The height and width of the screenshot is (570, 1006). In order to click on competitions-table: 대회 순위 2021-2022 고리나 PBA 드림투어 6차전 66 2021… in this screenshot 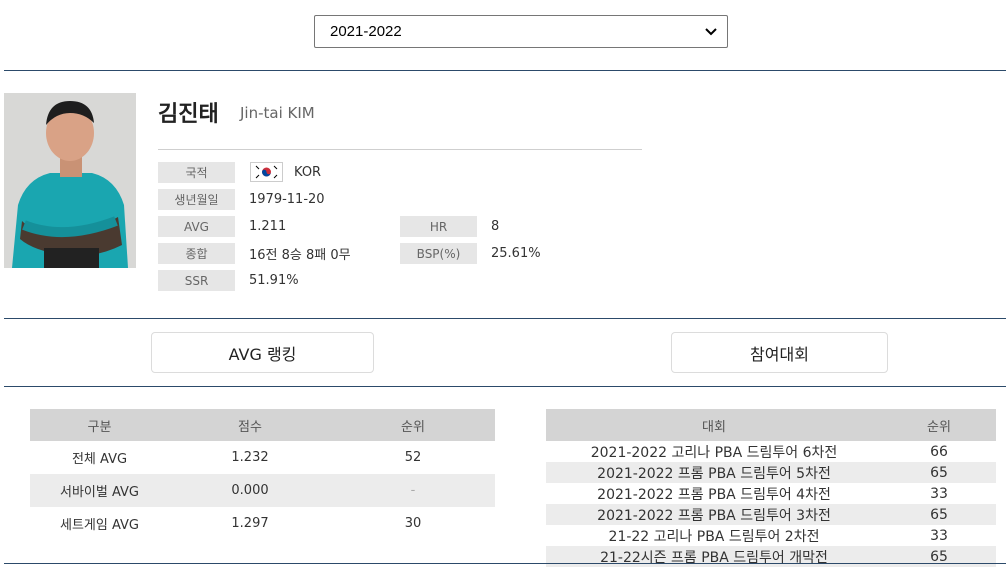, I will do `click(771, 488)`.